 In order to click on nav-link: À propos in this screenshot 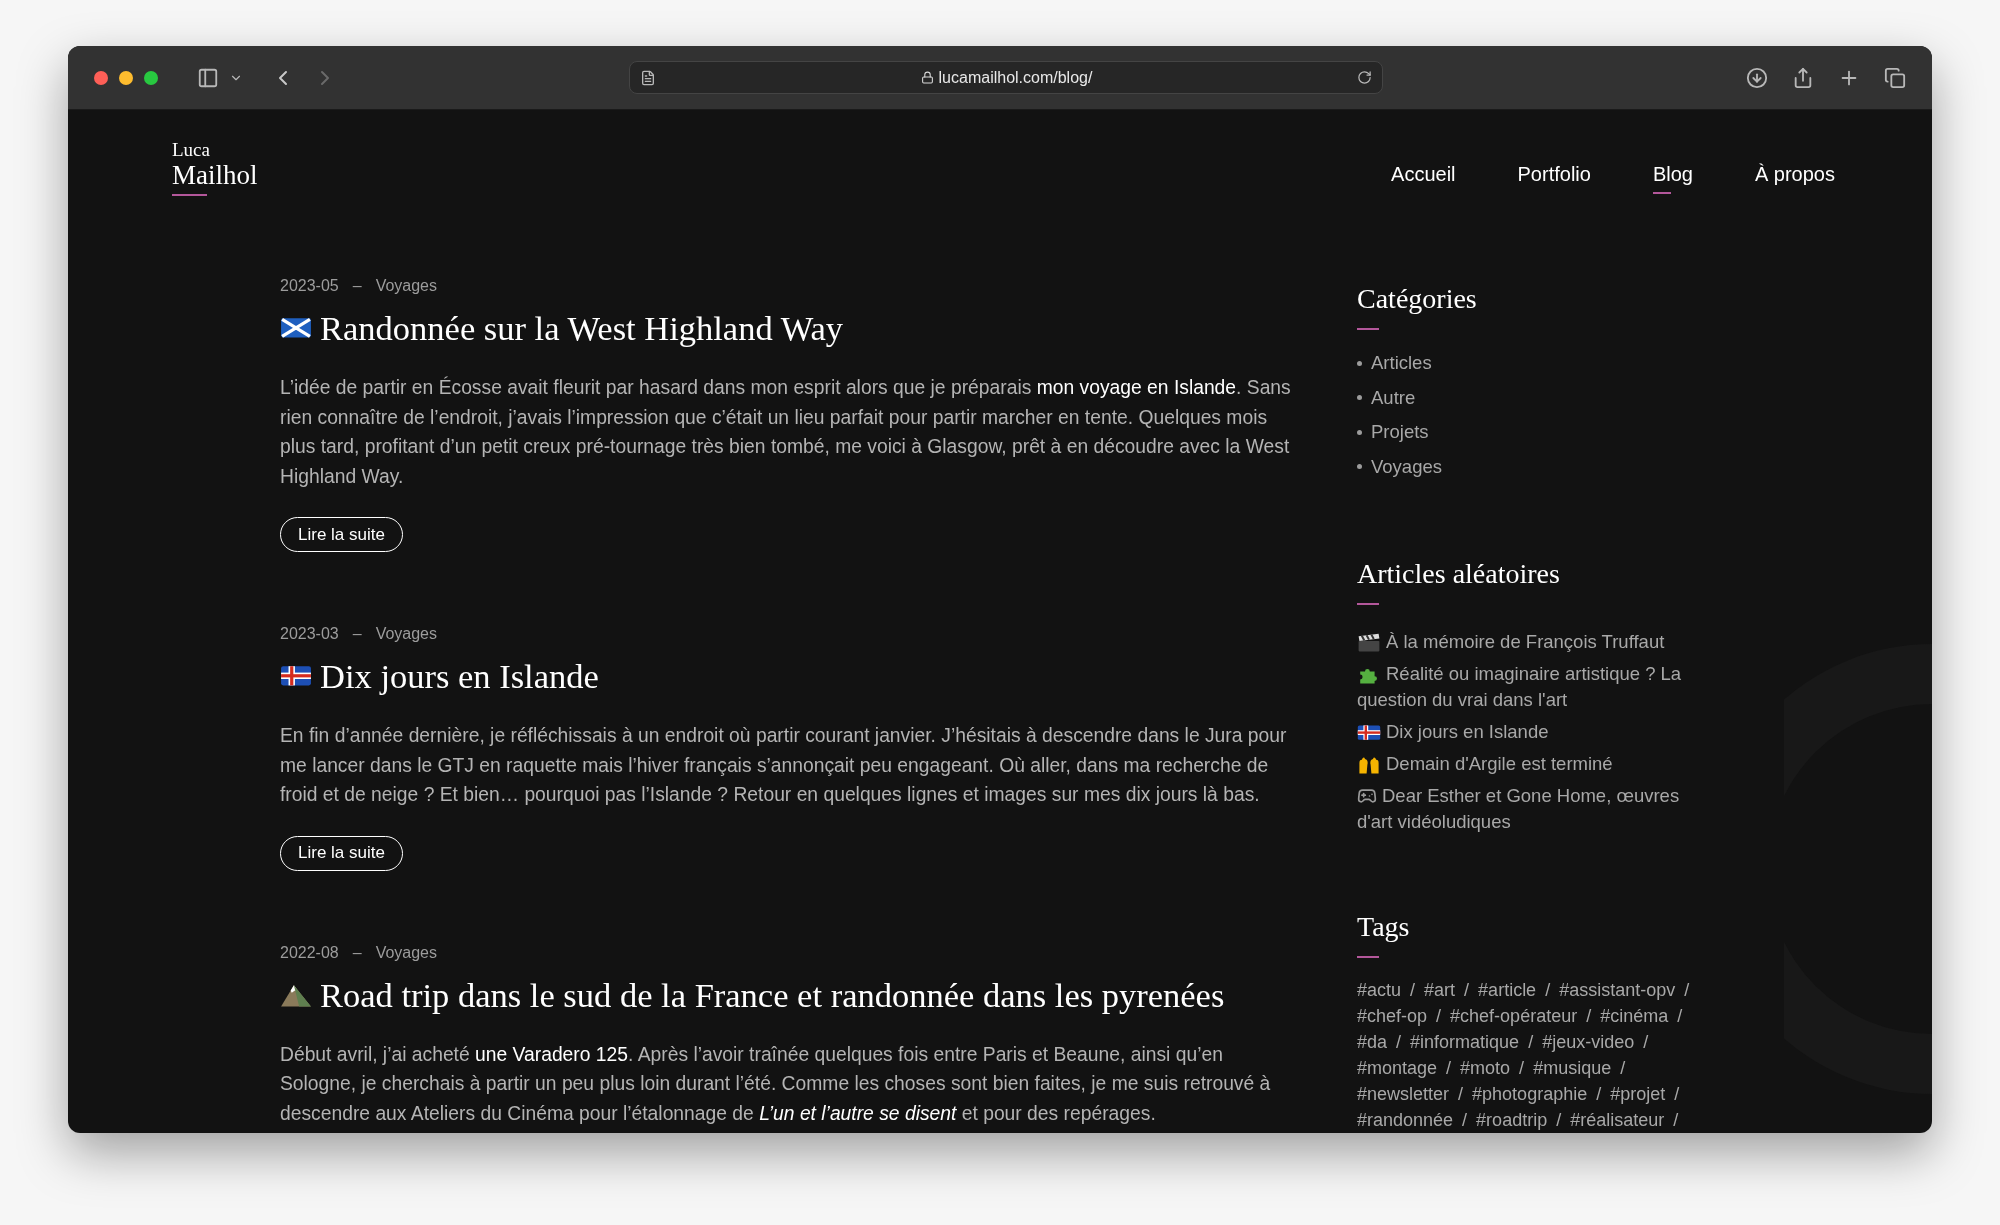, I will do `click(1794, 174)`.